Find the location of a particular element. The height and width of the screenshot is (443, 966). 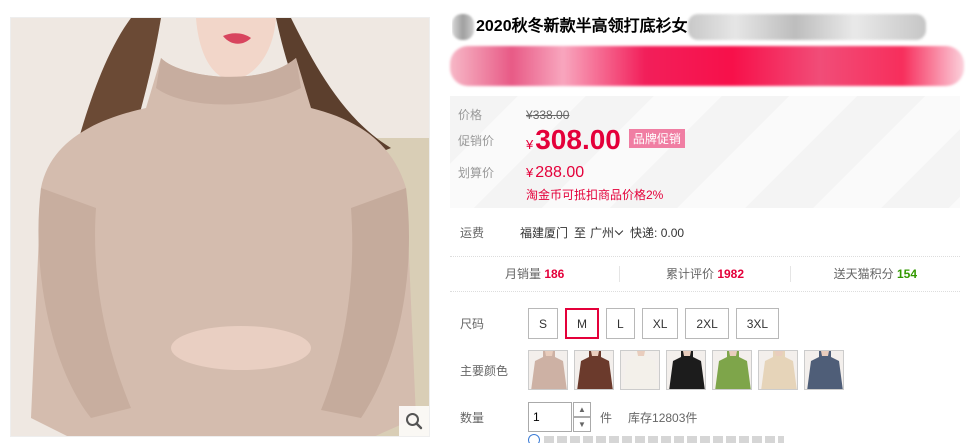

size-option: XL is located at coordinates (660, 323).